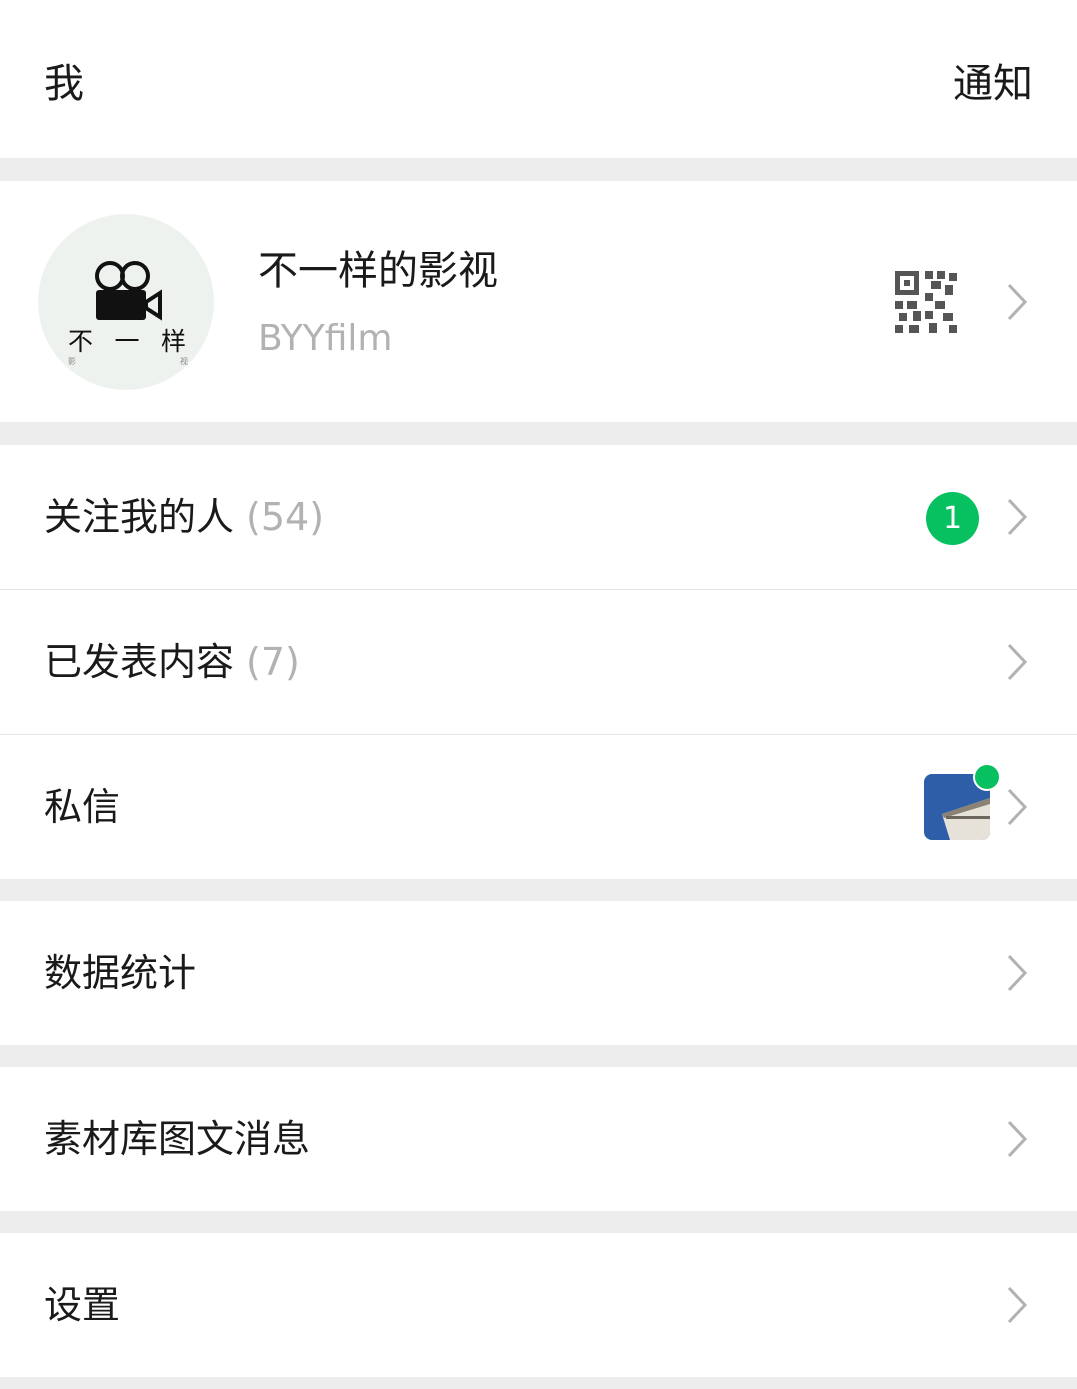 The height and width of the screenshot is (1389, 1077). I want to click on settings-label: 设置, so click(82, 1305).